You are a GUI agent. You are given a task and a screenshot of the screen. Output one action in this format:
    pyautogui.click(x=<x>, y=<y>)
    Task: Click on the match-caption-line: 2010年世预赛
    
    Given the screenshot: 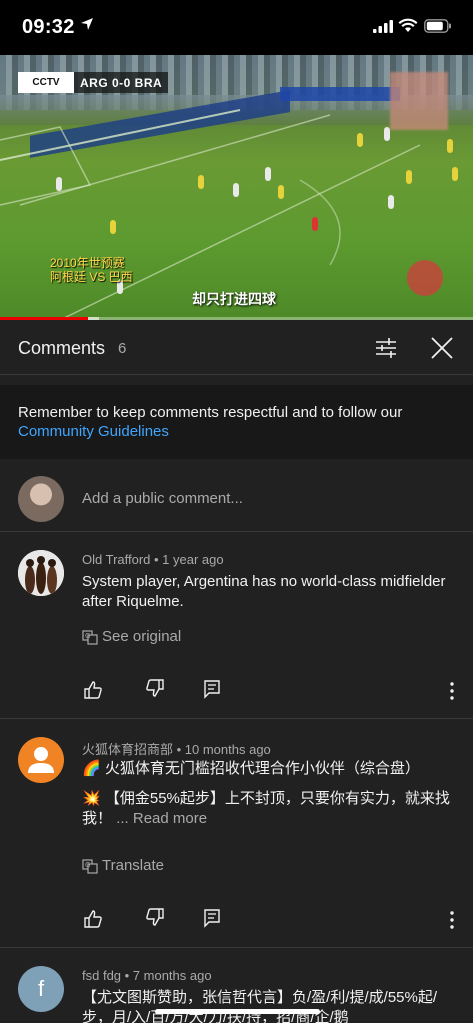 What is the action you would take?
    pyautogui.click(x=87, y=263)
    